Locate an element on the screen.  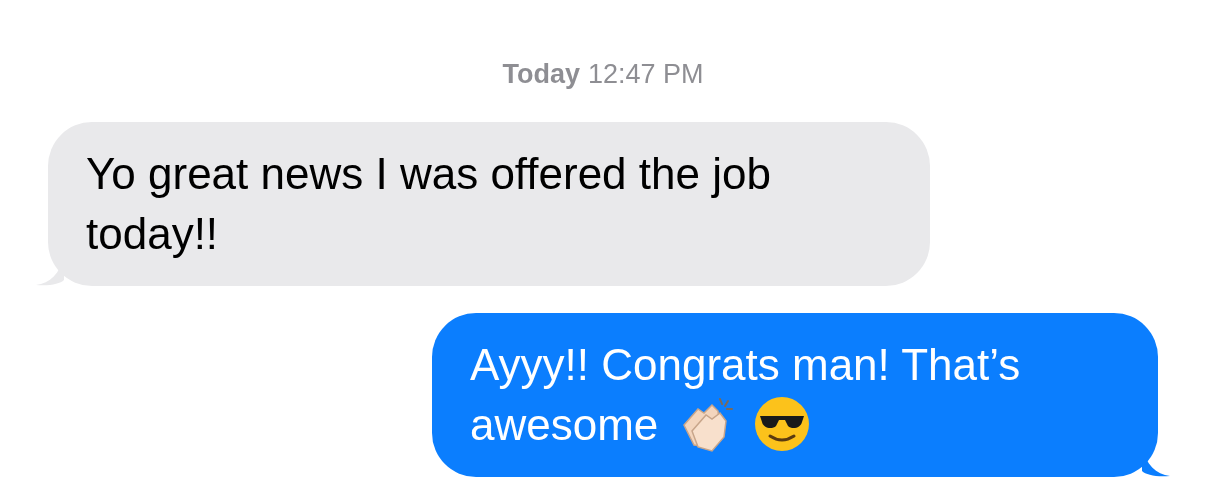
timestamp-time: 12:47 PM is located at coordinates (645, 74).